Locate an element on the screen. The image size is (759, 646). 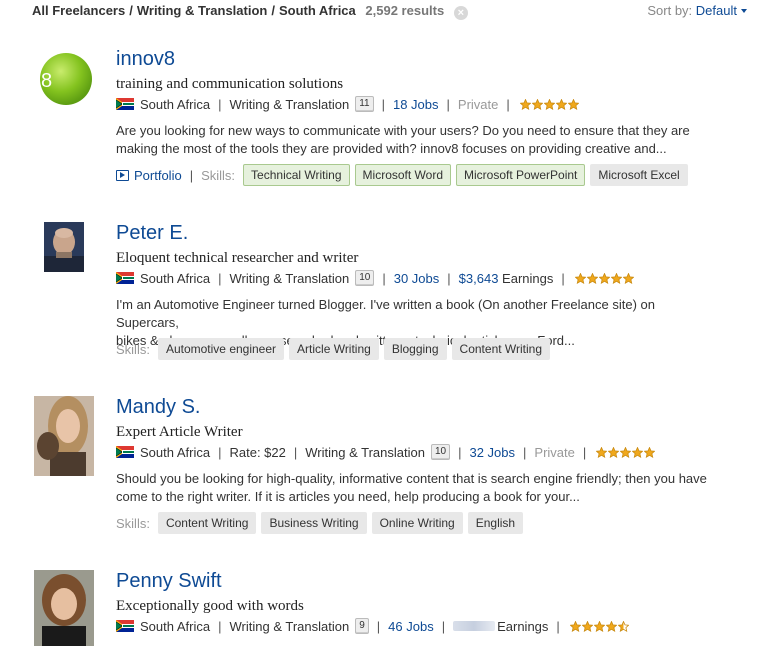
category-count-badge: 10 is located at coordinates (440, 452).